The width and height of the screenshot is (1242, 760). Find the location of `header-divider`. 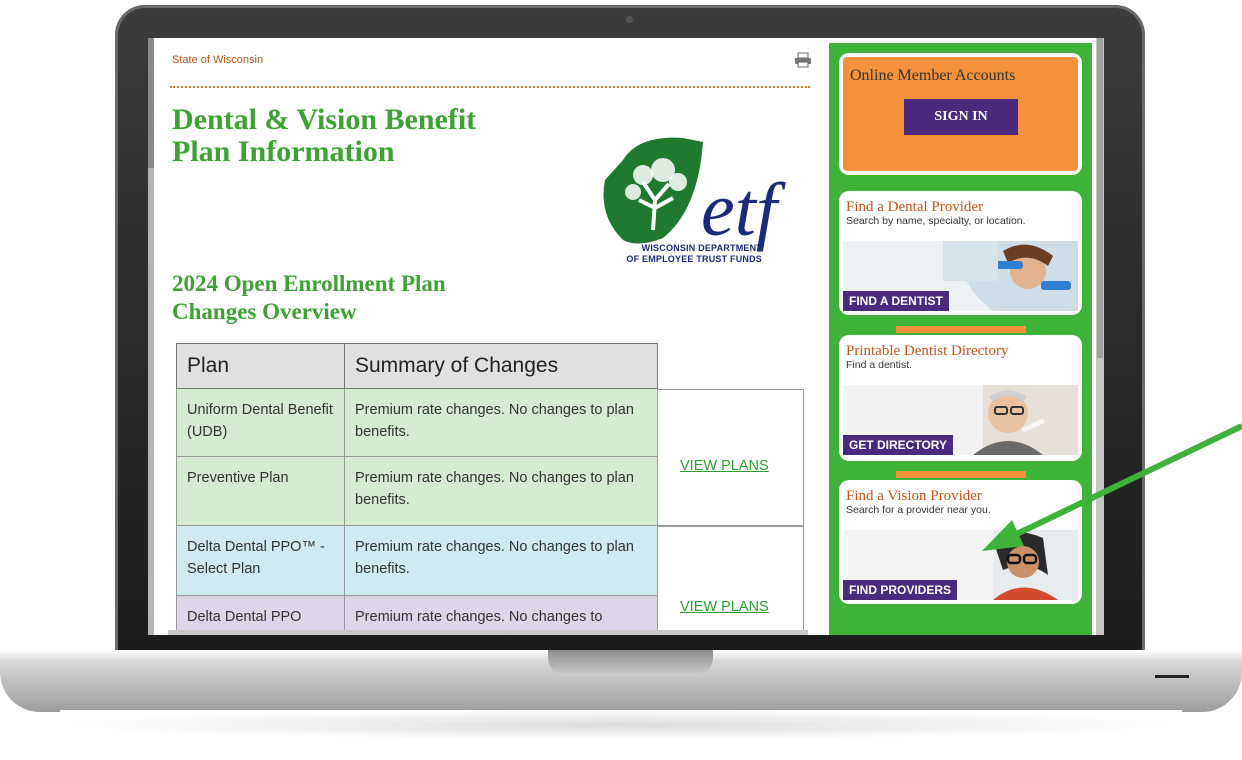

header-divider is located at coordinates (490, 87).